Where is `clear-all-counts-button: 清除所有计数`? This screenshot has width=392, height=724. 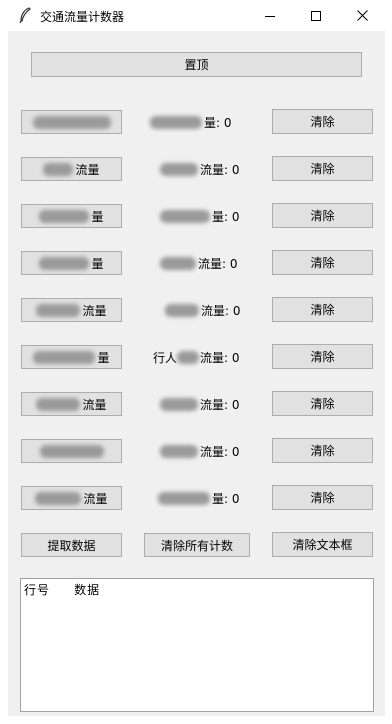 clear-all-counts-button: 清除所有计数 is located at coordinates (197, 545).